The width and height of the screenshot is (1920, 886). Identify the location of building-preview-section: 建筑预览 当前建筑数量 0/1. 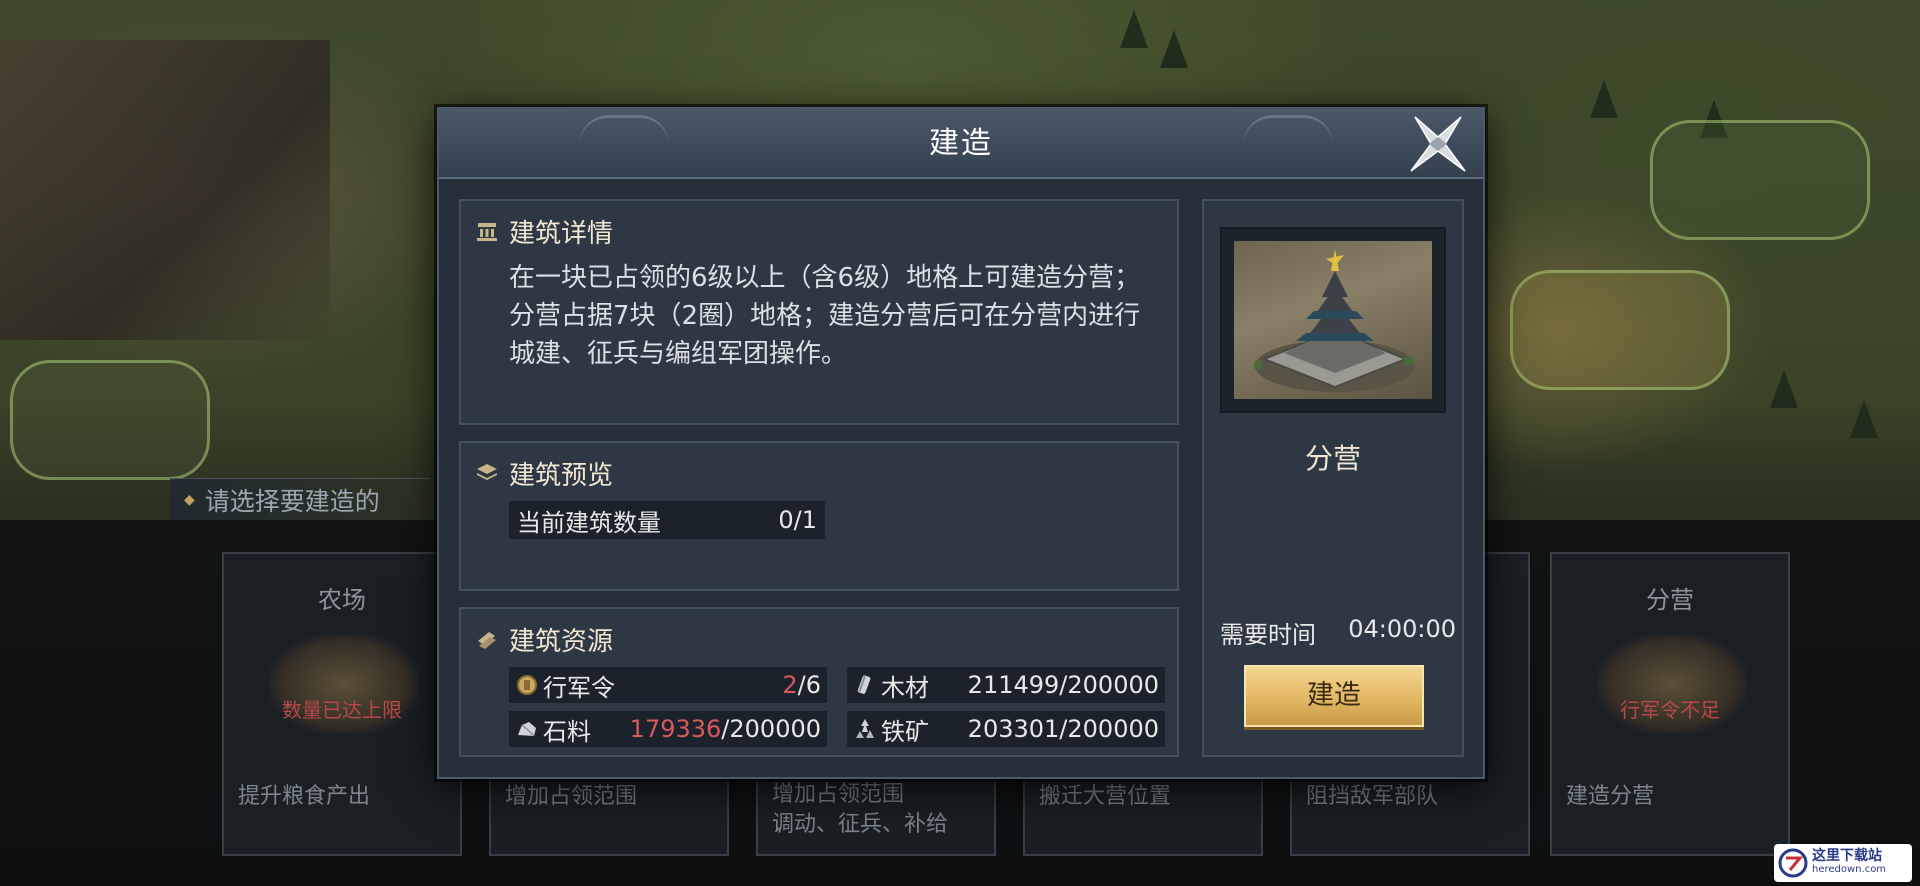
(819, 516).